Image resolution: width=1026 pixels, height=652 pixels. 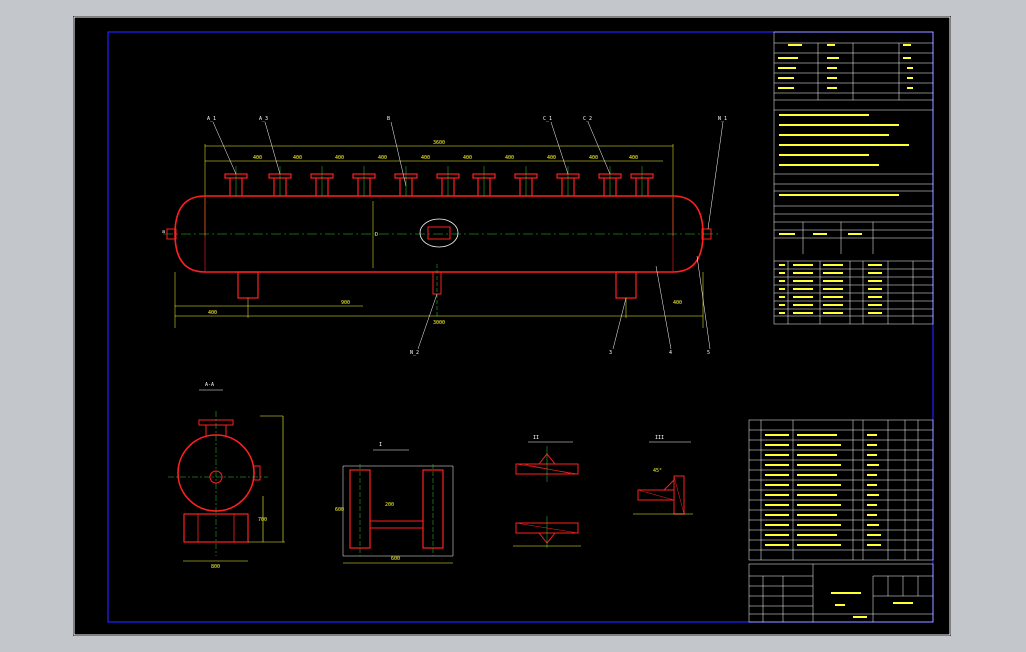 What do you see at coordinates (722, 119) in the screenshot?
I see `svg-text: N_1` at bounding box center [722, 119].